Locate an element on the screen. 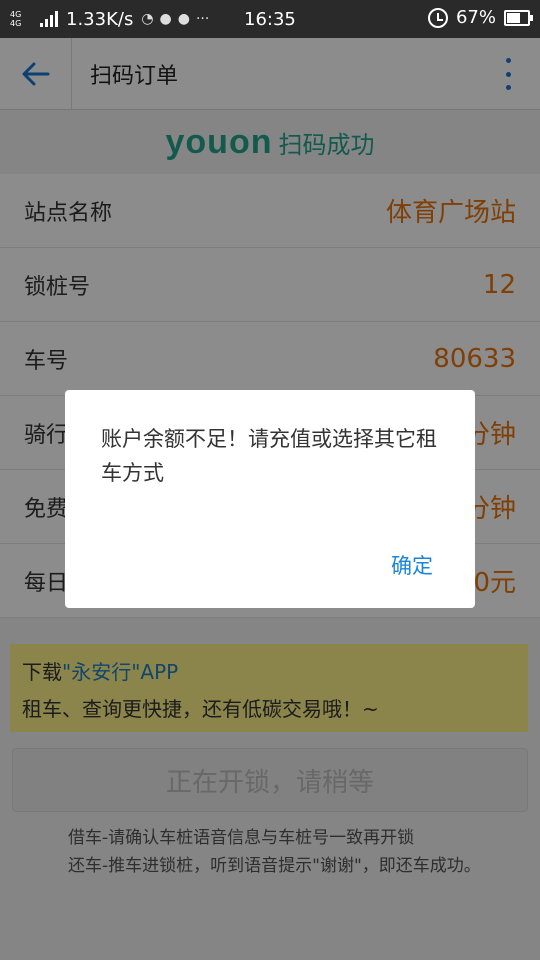 Image resolution: width=540 pixels, height=960 pixels. more-notifications-icon: ··· is located at coordinates (202, 19).